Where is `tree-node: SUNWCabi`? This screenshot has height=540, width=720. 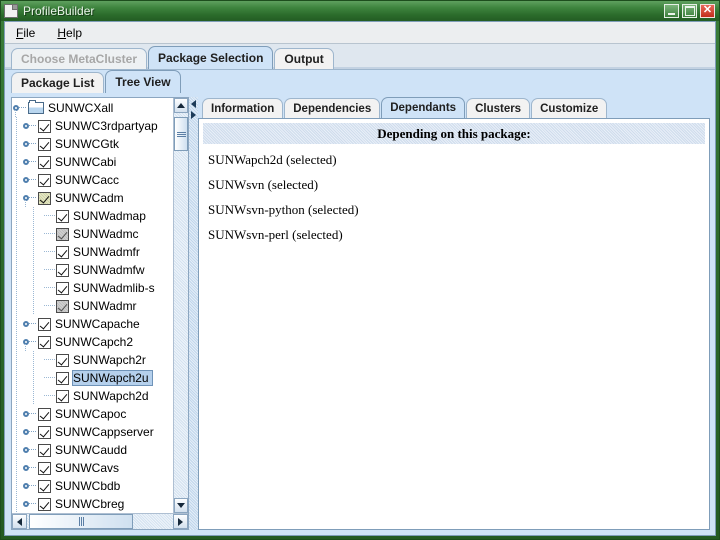 tree-node: SUNWCabi is located at coordinates (92, 162).